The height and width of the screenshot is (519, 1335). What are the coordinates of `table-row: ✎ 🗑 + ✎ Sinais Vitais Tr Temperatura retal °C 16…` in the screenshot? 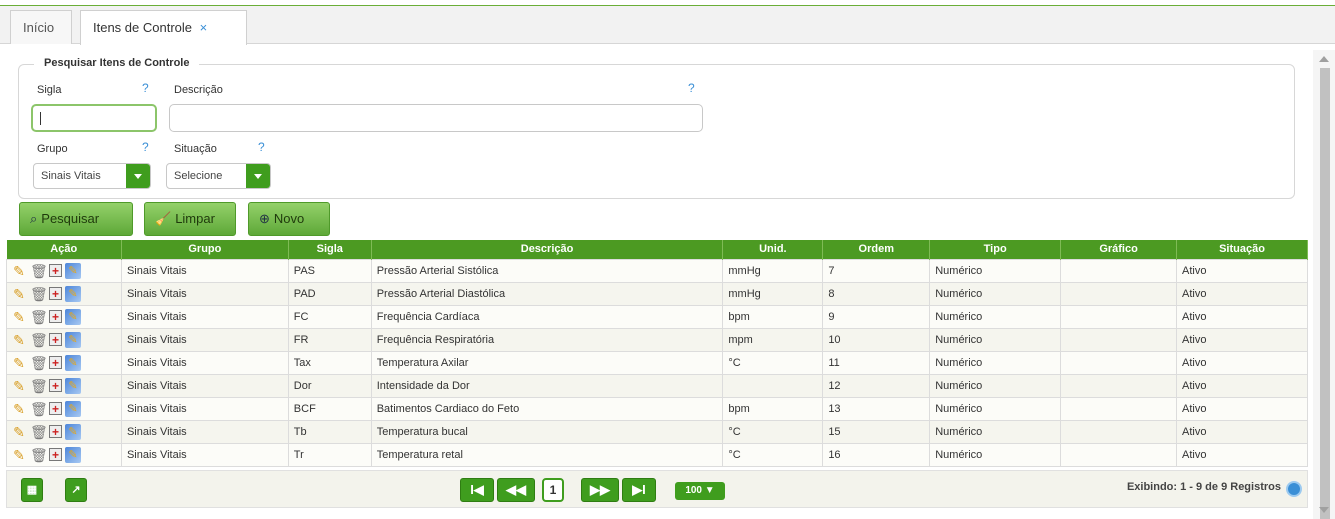 It's located at (657, 454).